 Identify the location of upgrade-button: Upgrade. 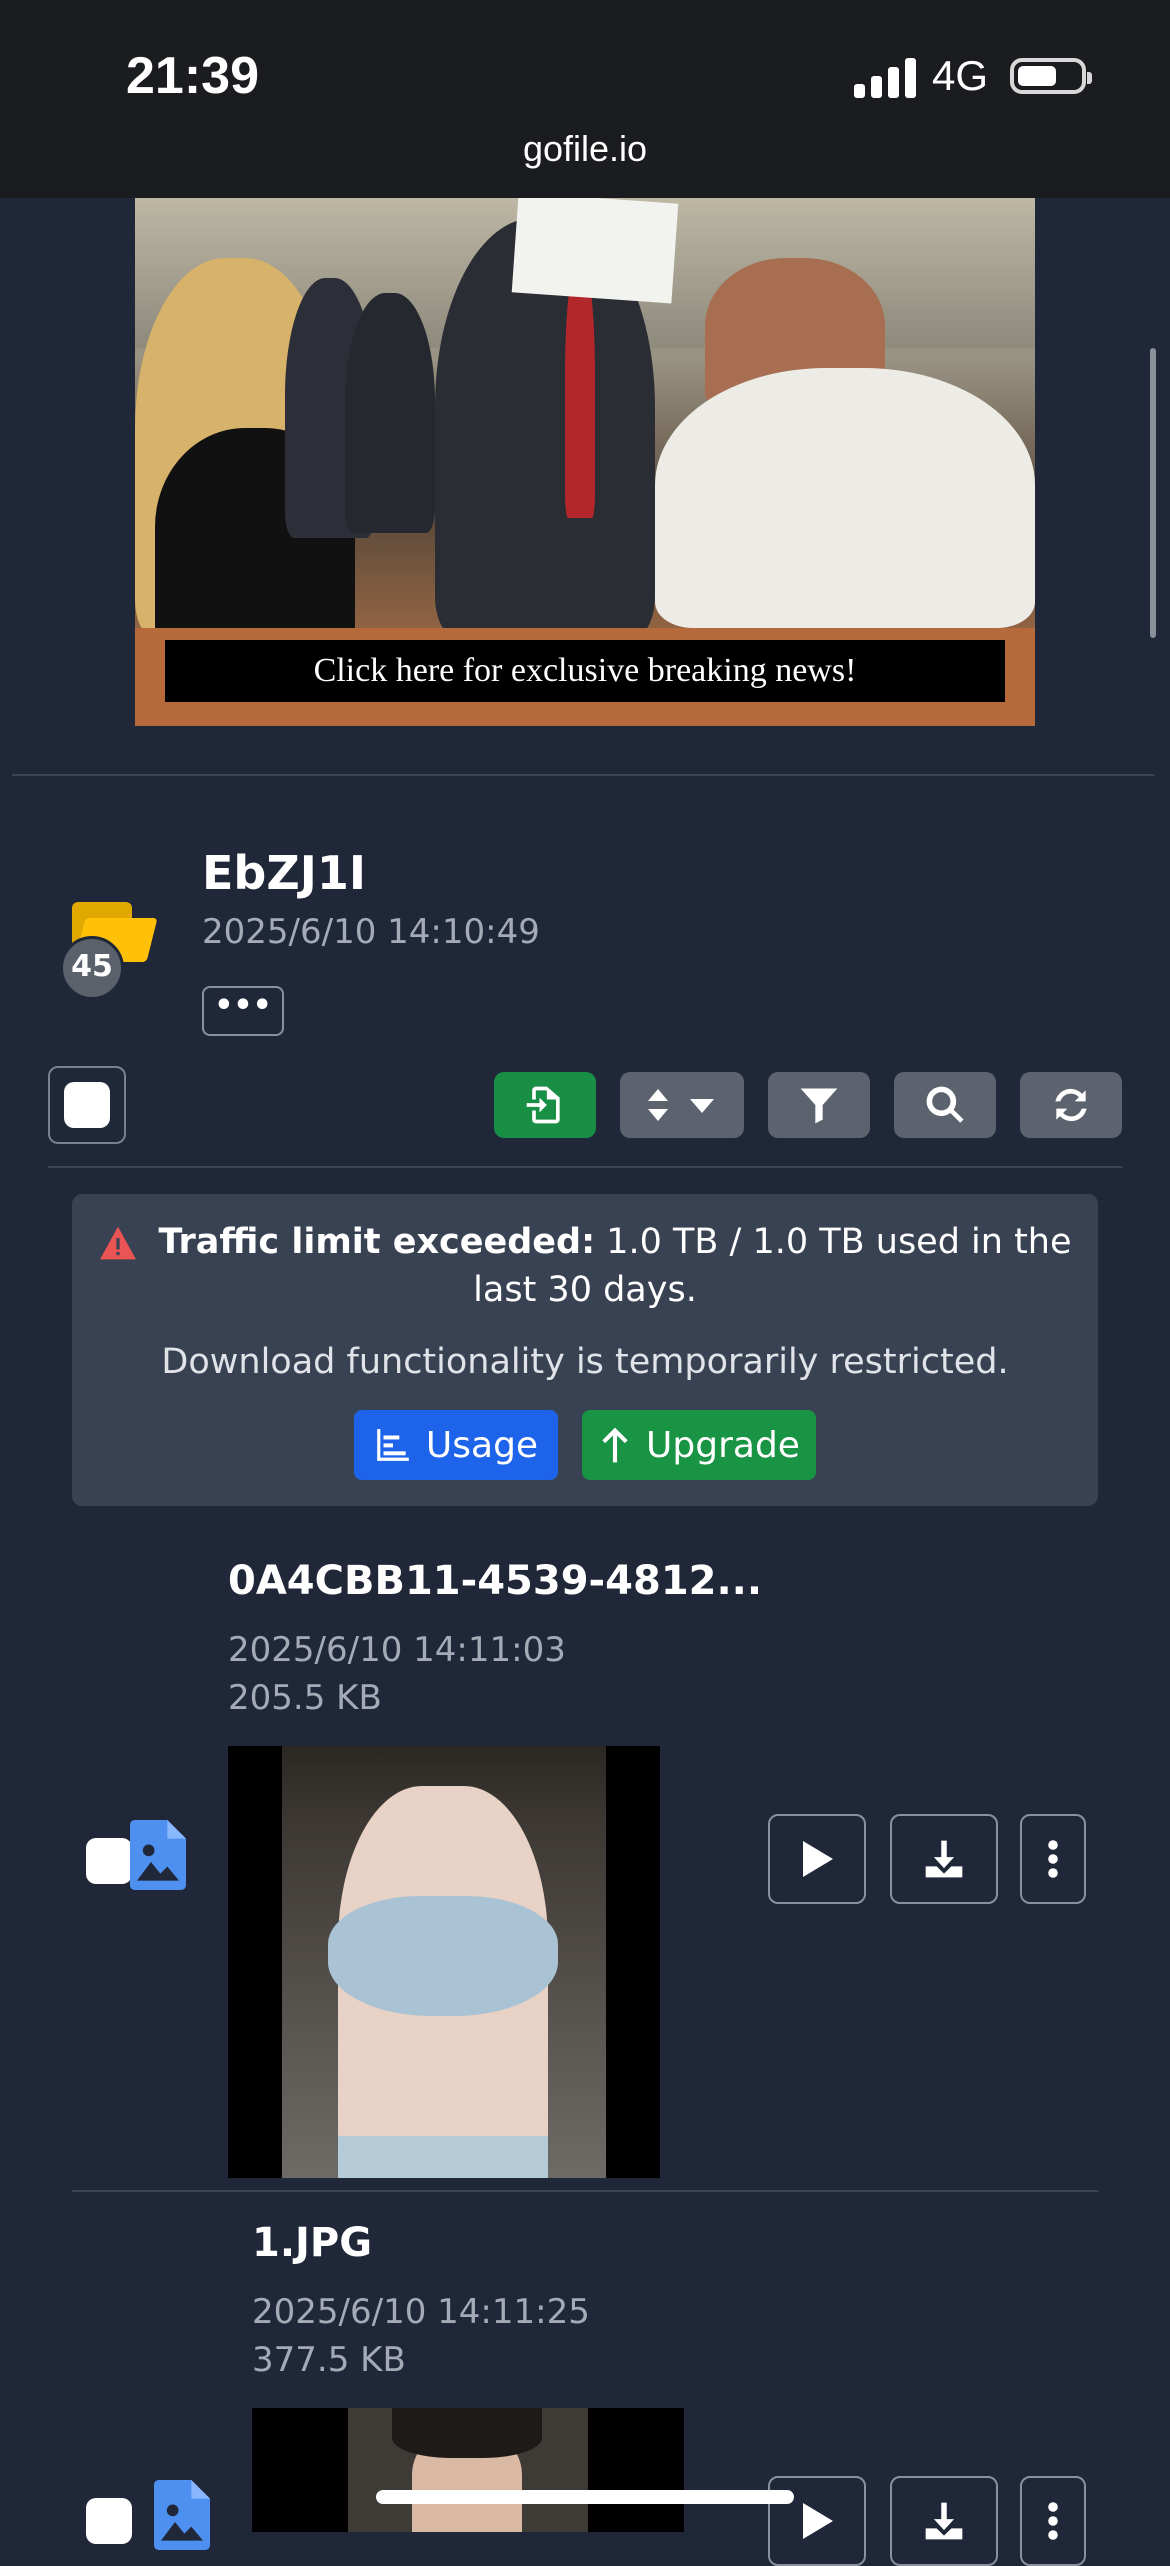
(699, 1445).